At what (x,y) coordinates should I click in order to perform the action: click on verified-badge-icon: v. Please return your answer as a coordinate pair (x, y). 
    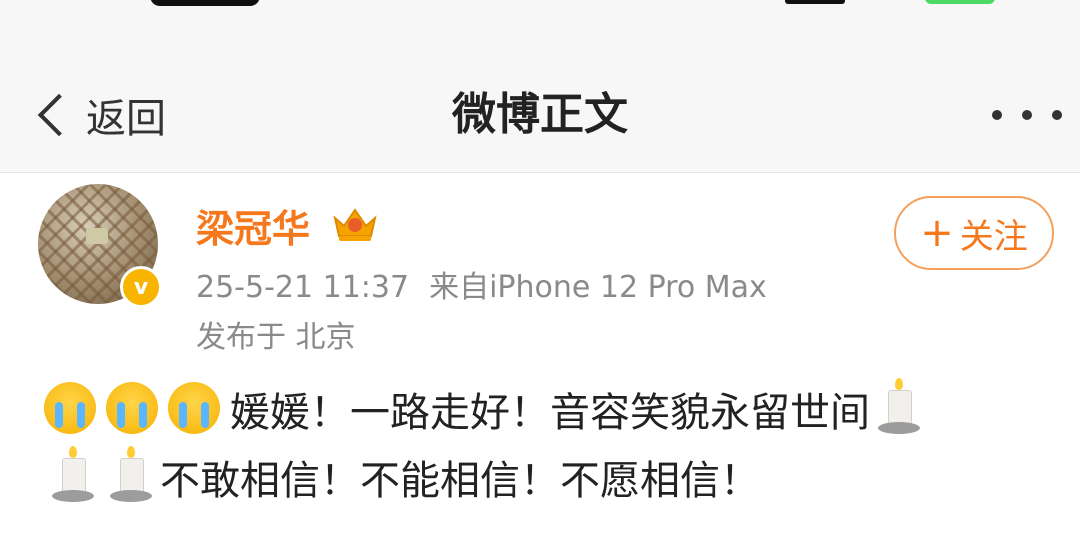
    Looking at the image, I should click on (141, 287).